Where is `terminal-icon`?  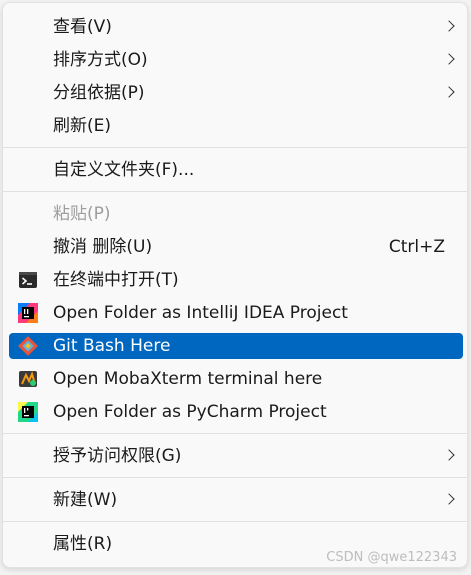 terminal-icon is located at coordinates (28, 280).